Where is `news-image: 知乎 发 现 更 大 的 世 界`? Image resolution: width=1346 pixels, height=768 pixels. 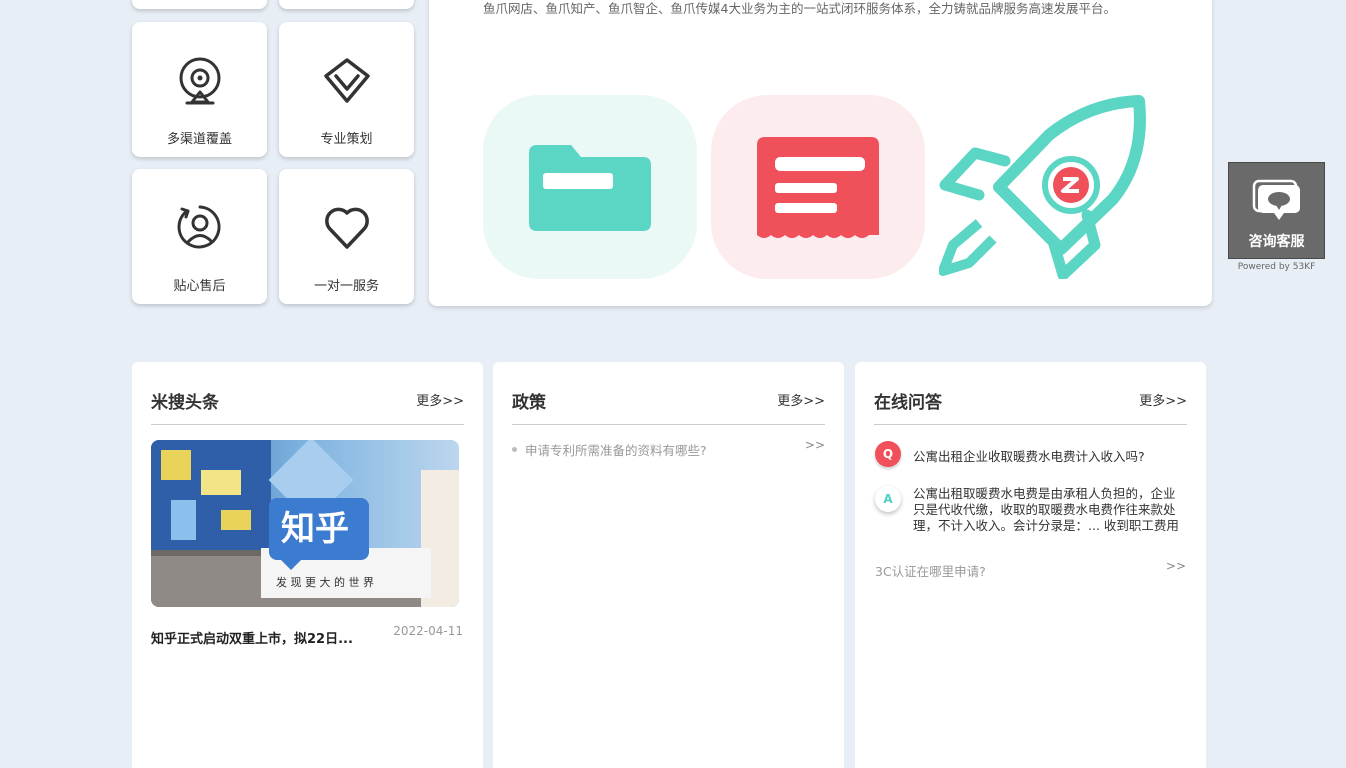
news-image: 知乎 发 现 更 大 的 世 界 is located at coordinates (305, 523).